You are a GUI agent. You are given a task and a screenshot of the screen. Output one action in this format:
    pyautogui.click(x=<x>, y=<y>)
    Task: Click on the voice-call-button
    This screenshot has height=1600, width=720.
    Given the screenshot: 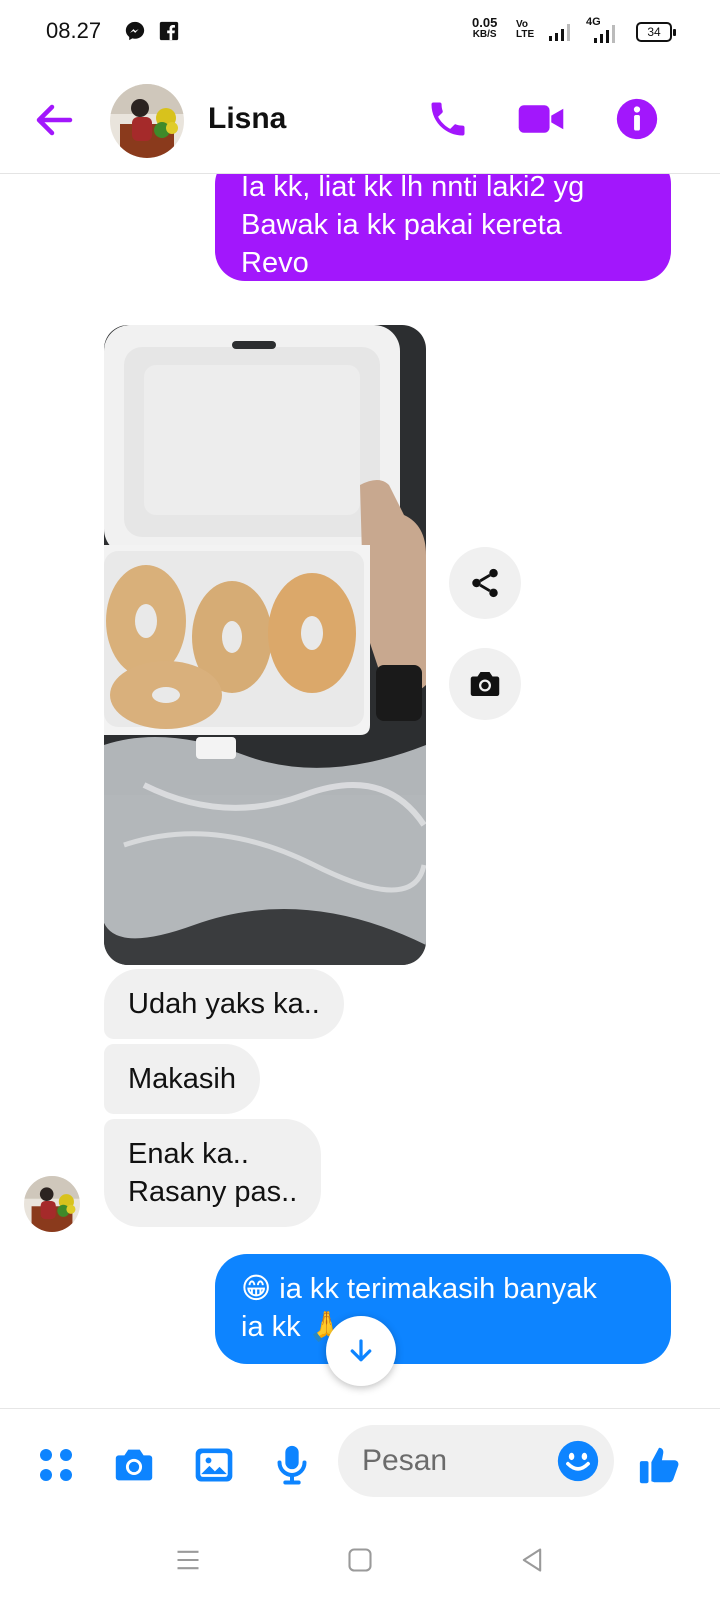 What is the action you would take?
    pyautogui.click(x=448, y=119)
    